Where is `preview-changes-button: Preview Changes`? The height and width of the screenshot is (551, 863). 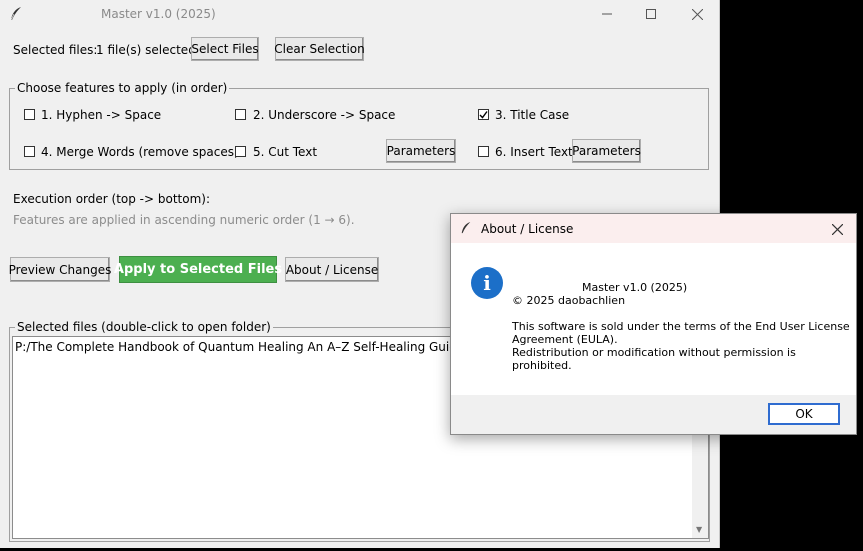
preview-changes-button: Preview Changes is located at coordinates (60, 269).